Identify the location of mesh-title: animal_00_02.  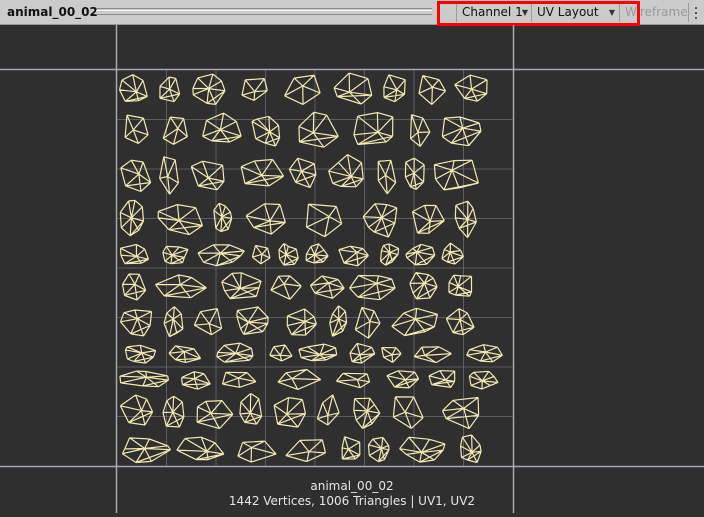
(52, 12).